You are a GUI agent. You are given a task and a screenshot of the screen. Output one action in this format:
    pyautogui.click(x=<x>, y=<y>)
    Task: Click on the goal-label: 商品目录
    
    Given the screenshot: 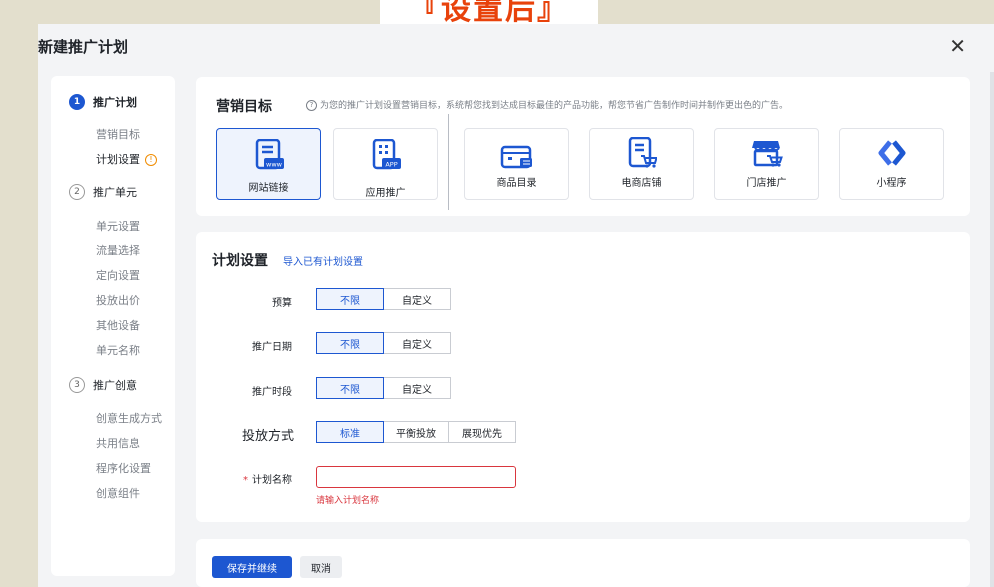 What is the action you would take?
    pyautogui.click(x=516, y=183)
    